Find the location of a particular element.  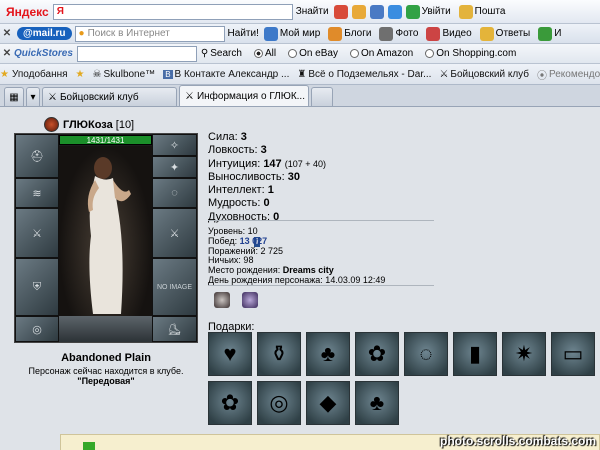

bracers-slot: ≋ is located at coordinates (37, 193).